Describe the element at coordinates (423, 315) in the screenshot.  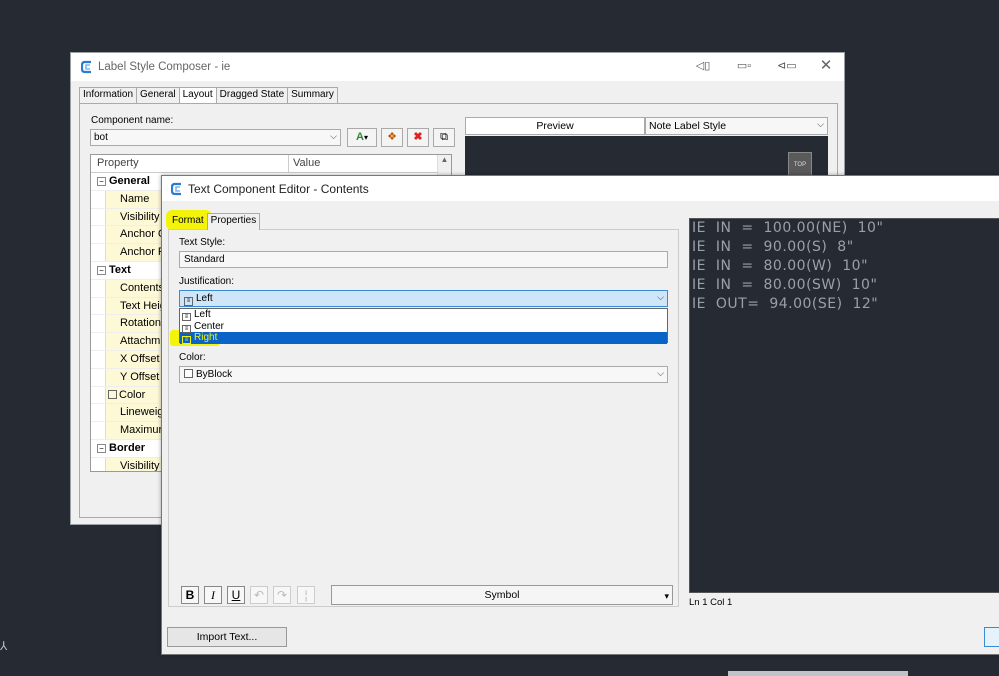
I see `option-left: ≡ Left` at that location.